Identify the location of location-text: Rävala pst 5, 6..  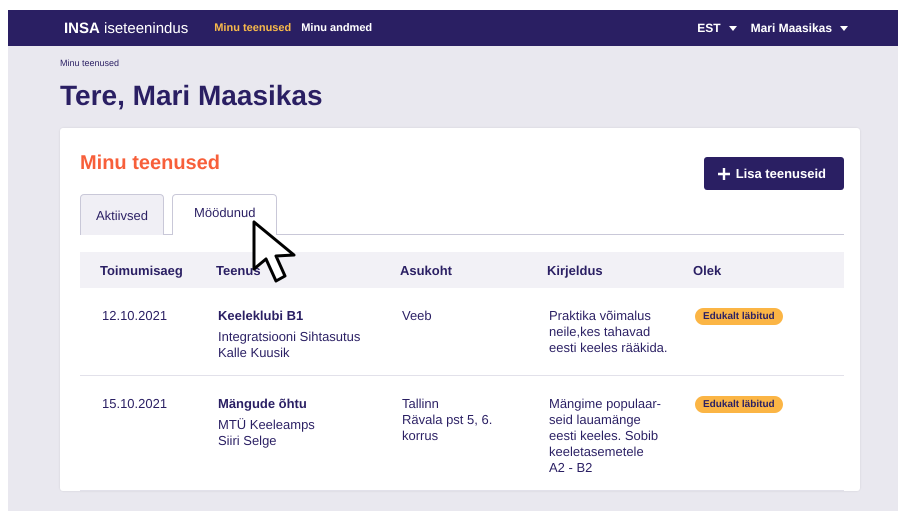
(447, 420).